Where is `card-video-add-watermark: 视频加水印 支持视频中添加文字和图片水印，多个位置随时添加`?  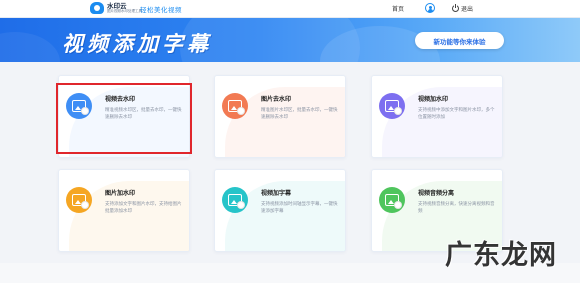
card-video-add-watermark: 视频加水印 支持视频中添加文字和图片水印，多个位置随时添加 is located at coordinates (437, 116).